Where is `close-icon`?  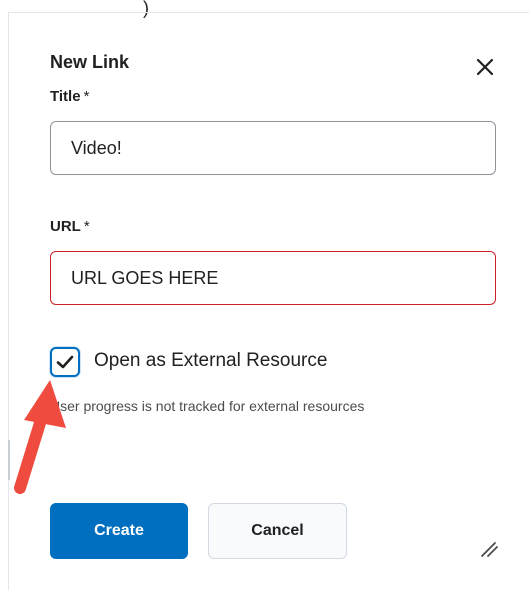 close-icon is located at coordinates (485, 67).